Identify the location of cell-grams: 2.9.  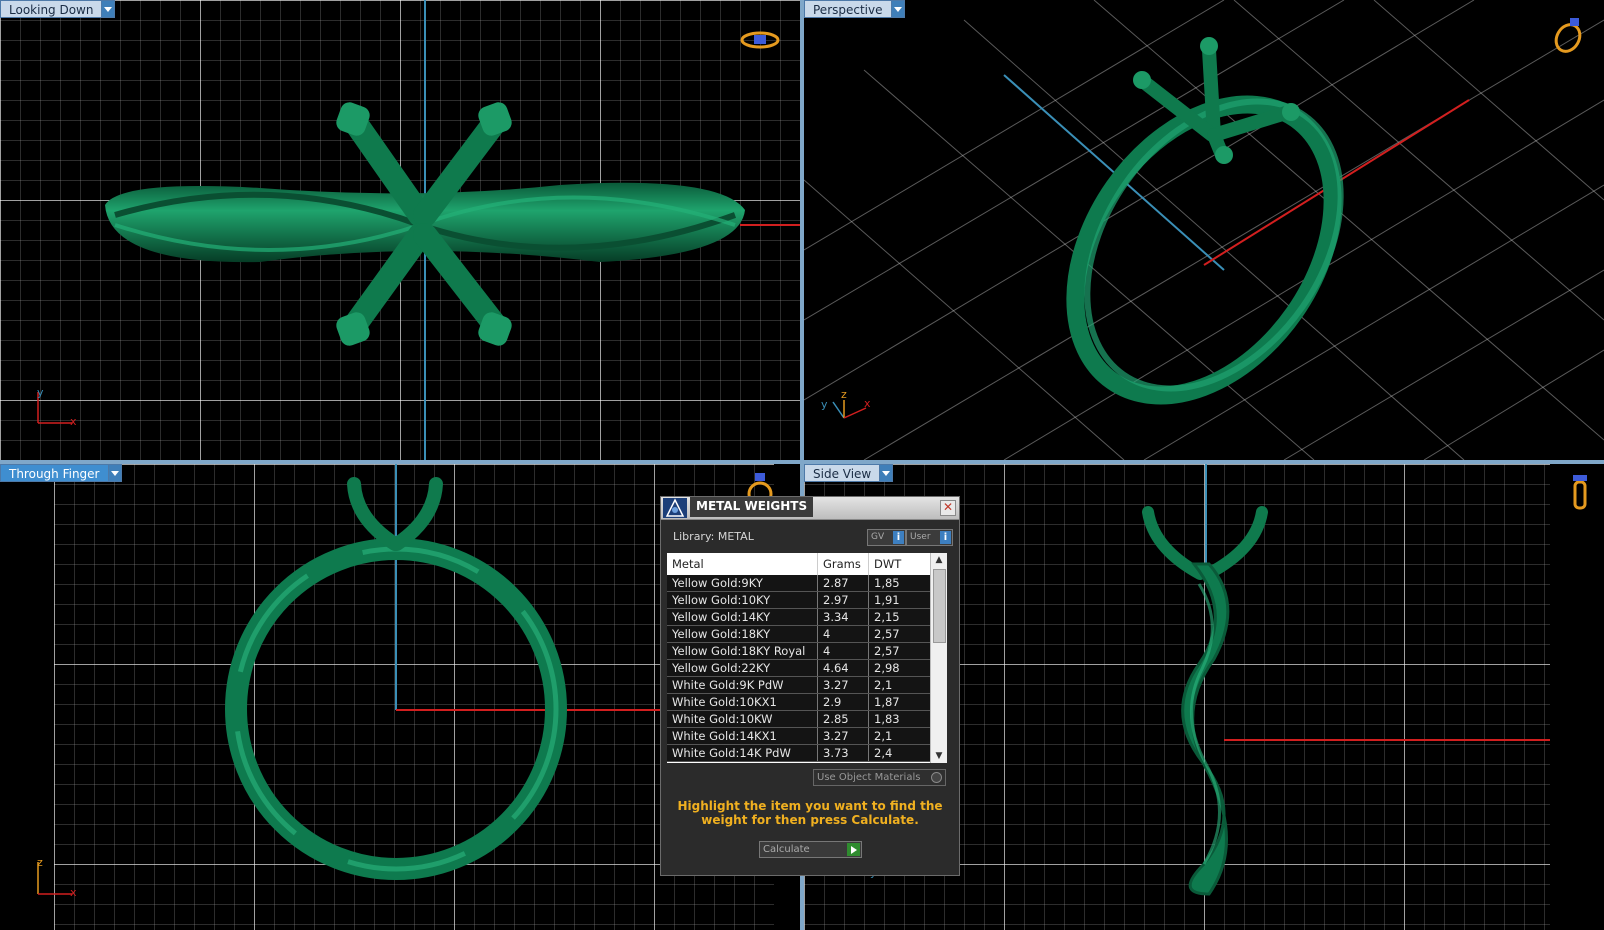
(843, 702).